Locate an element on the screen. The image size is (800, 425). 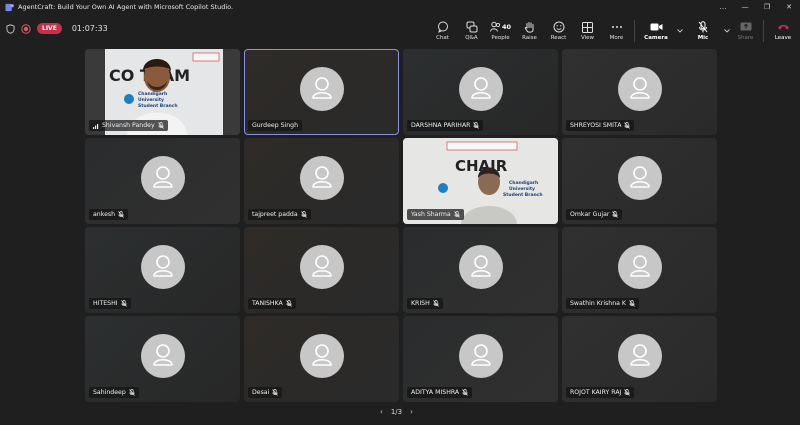
participant-tile: Sahindeep is located at coordinates (162, 359).